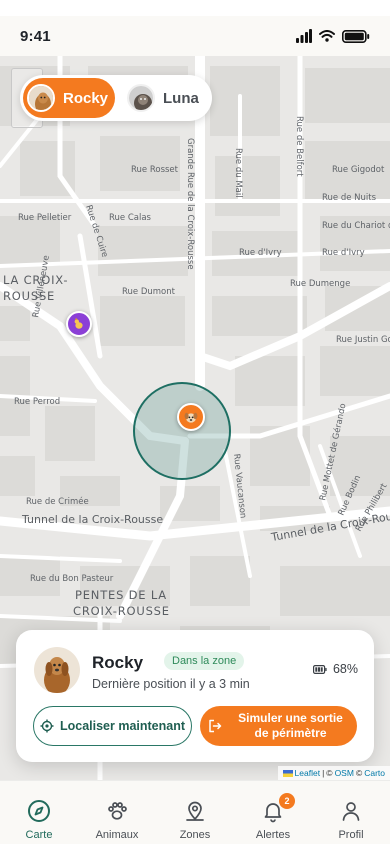 The height and width of the screenshot is (844, 390). I want to click on tab-alertes: 2 Alertes, so click(273, 812).